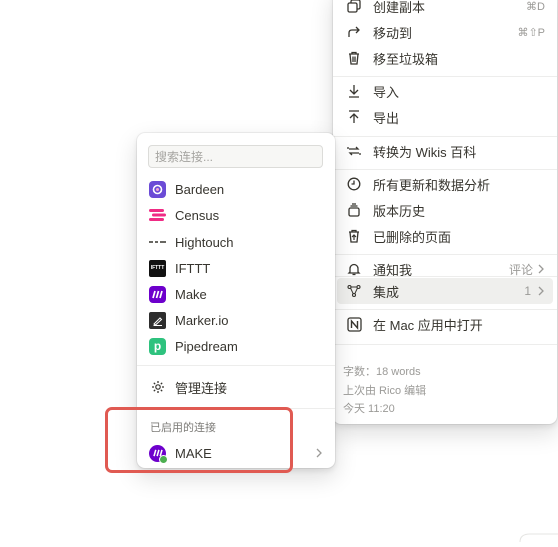 This screenshot has width=558, height=547. I want to click on menu-item-label: 导入, so click(386, 92).